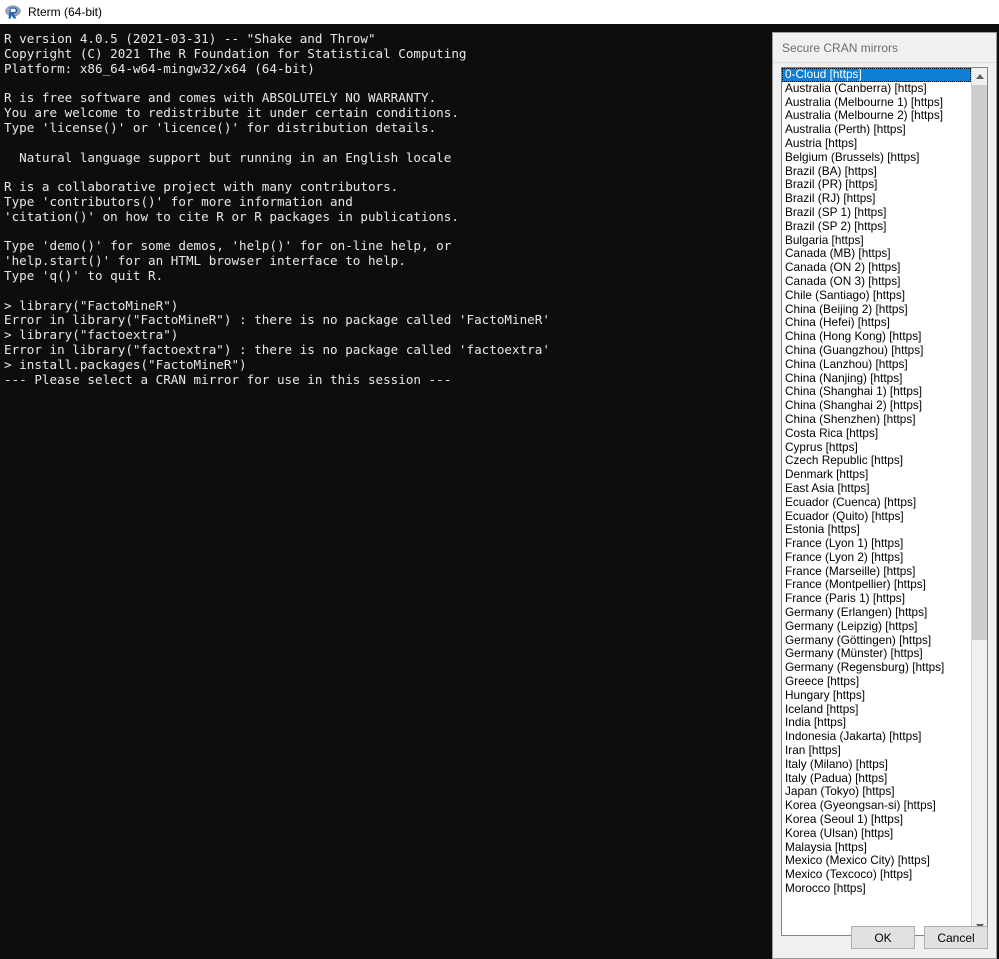 The image size is (999, 959). I want to click on mirror-list-item: Hungary [https], so click(876, 696).